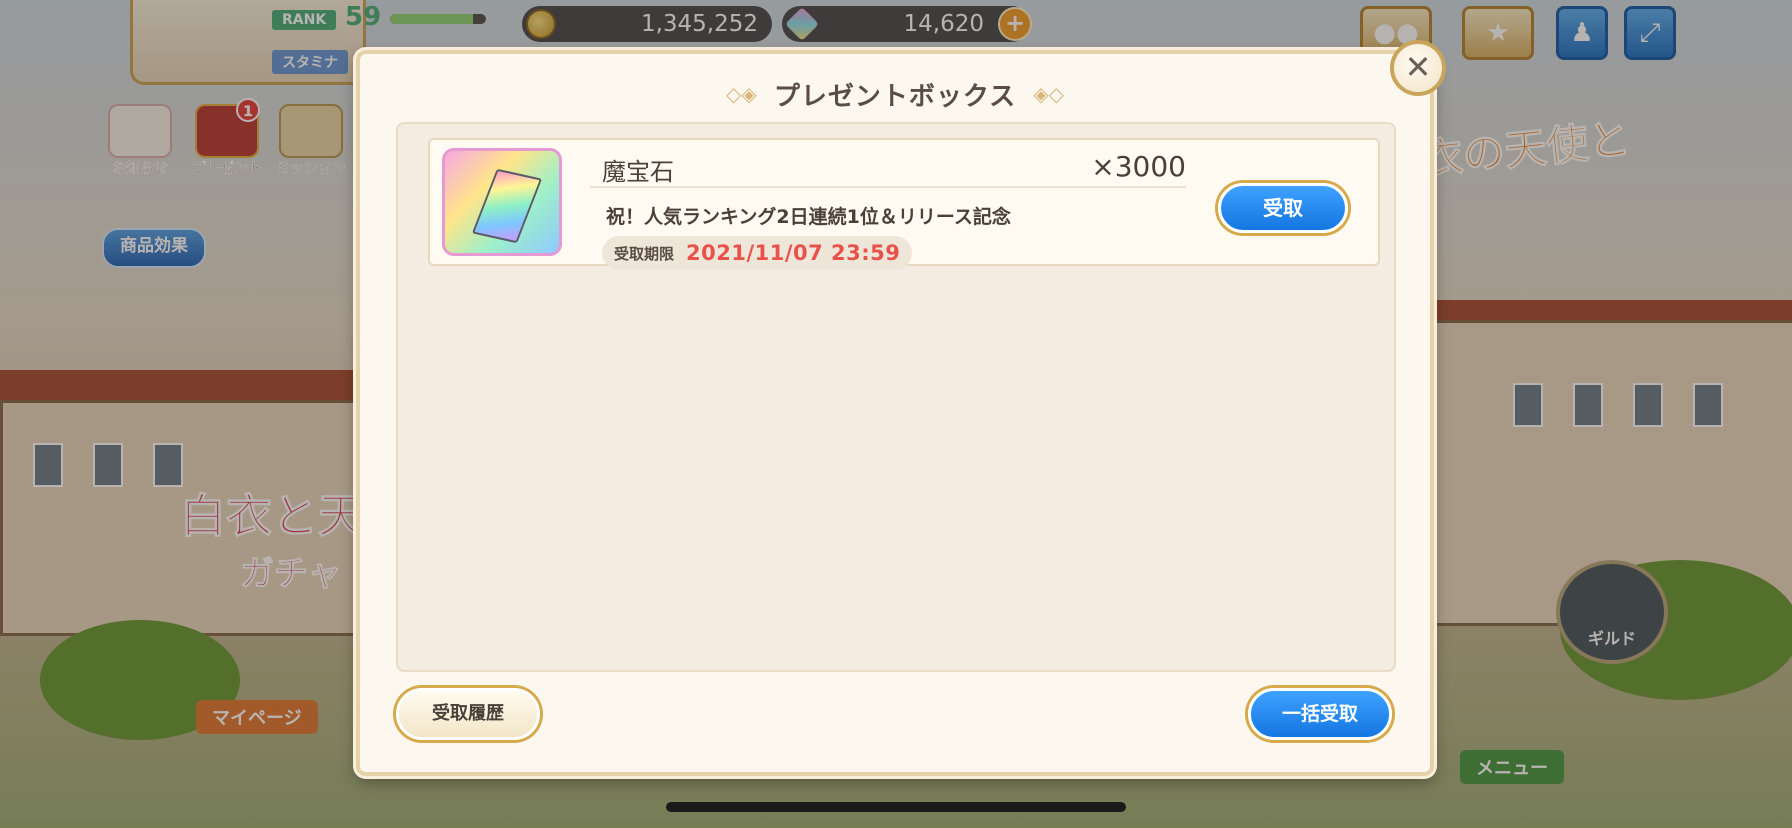  Describe the element at coordinates (896, 807) in the screenshot. I see `home-indicator` at that location.